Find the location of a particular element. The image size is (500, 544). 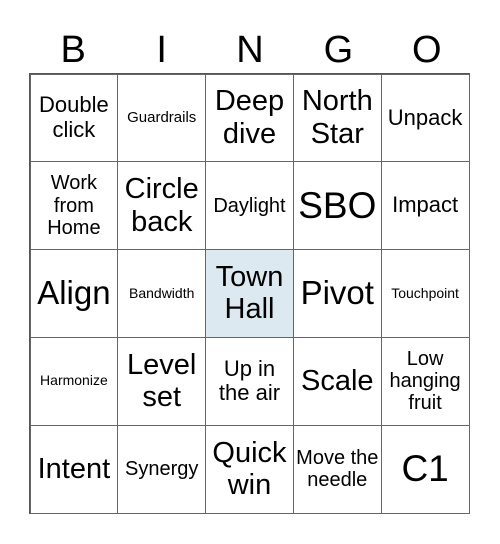

bingo-cell: Align is located at coordinates (74, 293).